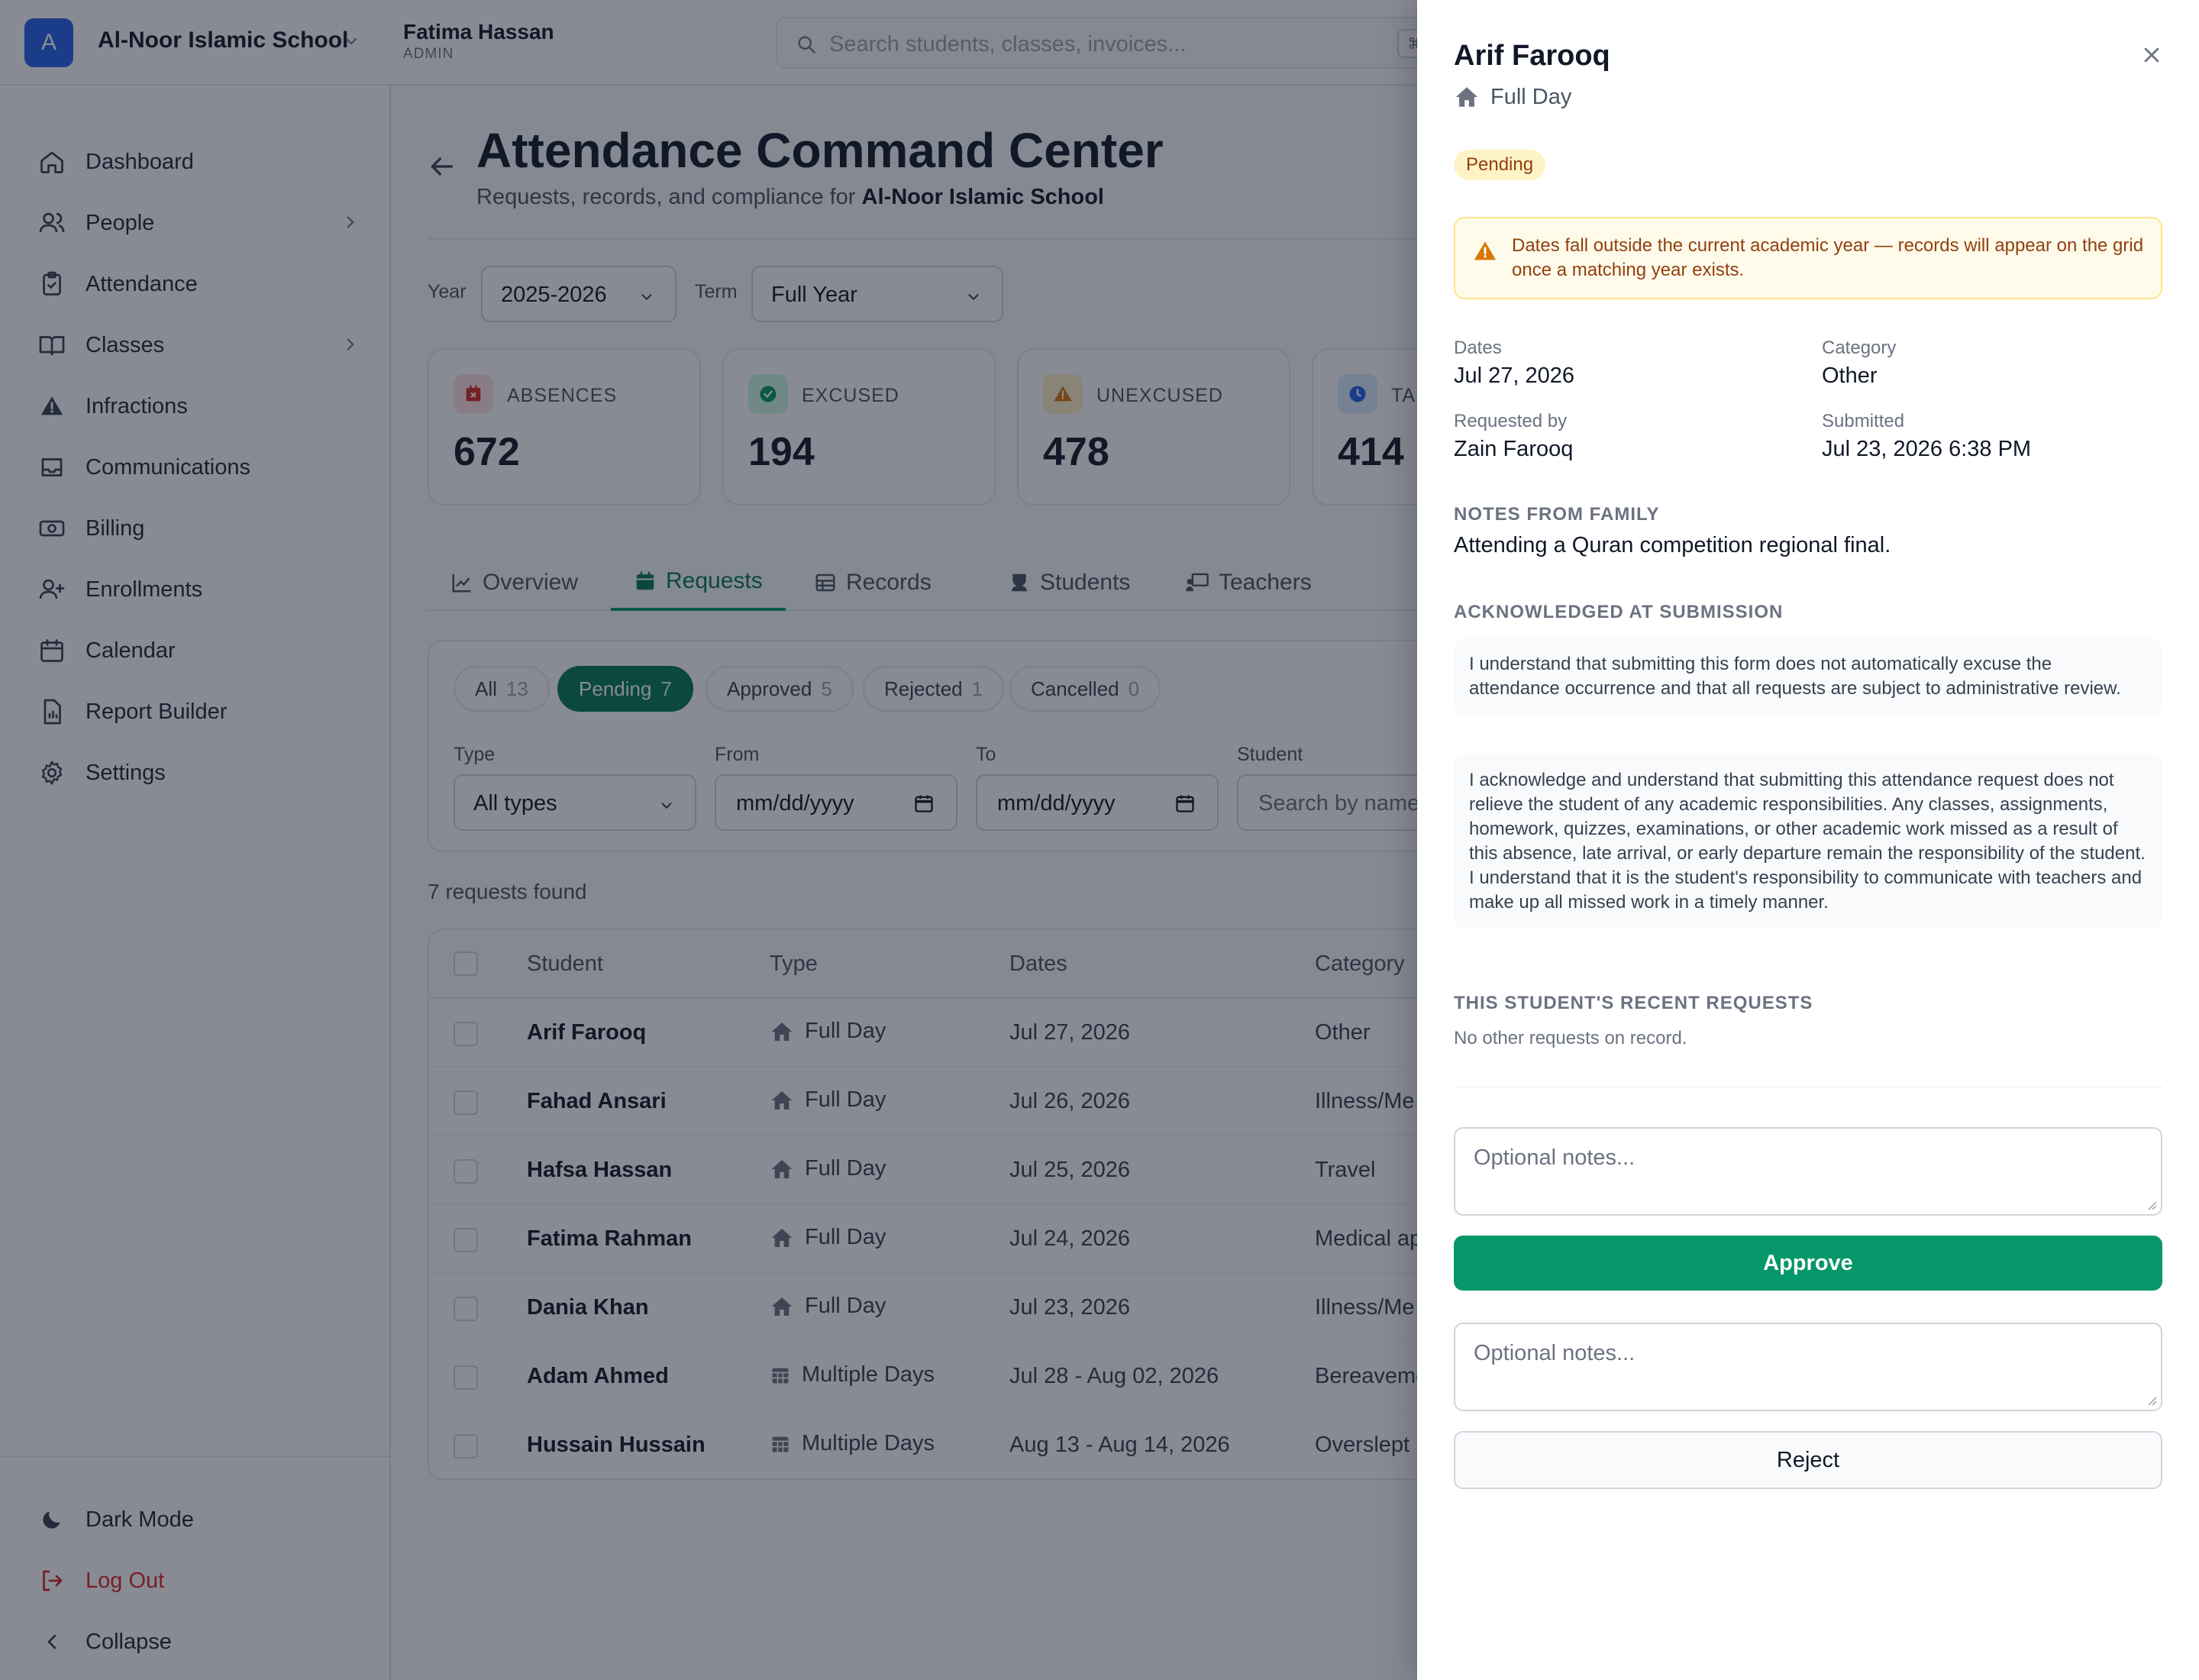  Describe the element at coordinates (1557, 514) in the screenshot. I see `notes-heading: NOTES FROM FAMILY` at that location.